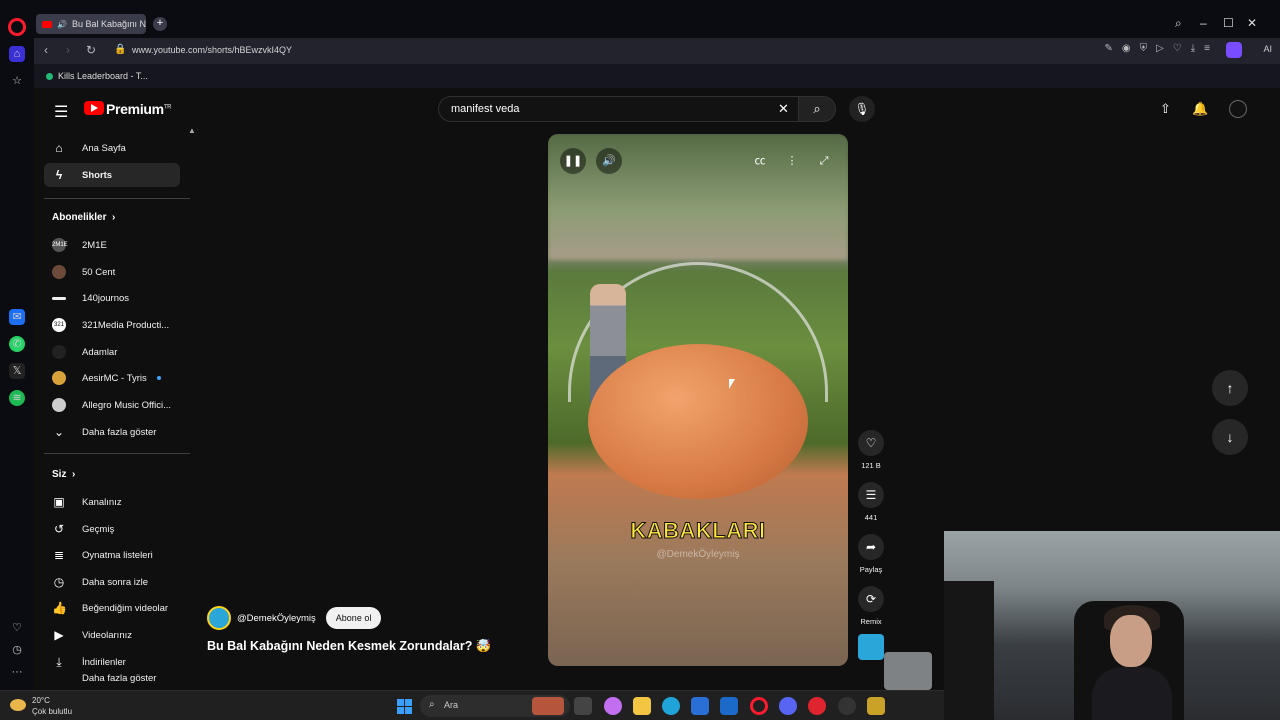 This screenshot has width=1280, height=720. I want to click on sidebar-item-shorts: ϟ Shorts, so click(112, 175).